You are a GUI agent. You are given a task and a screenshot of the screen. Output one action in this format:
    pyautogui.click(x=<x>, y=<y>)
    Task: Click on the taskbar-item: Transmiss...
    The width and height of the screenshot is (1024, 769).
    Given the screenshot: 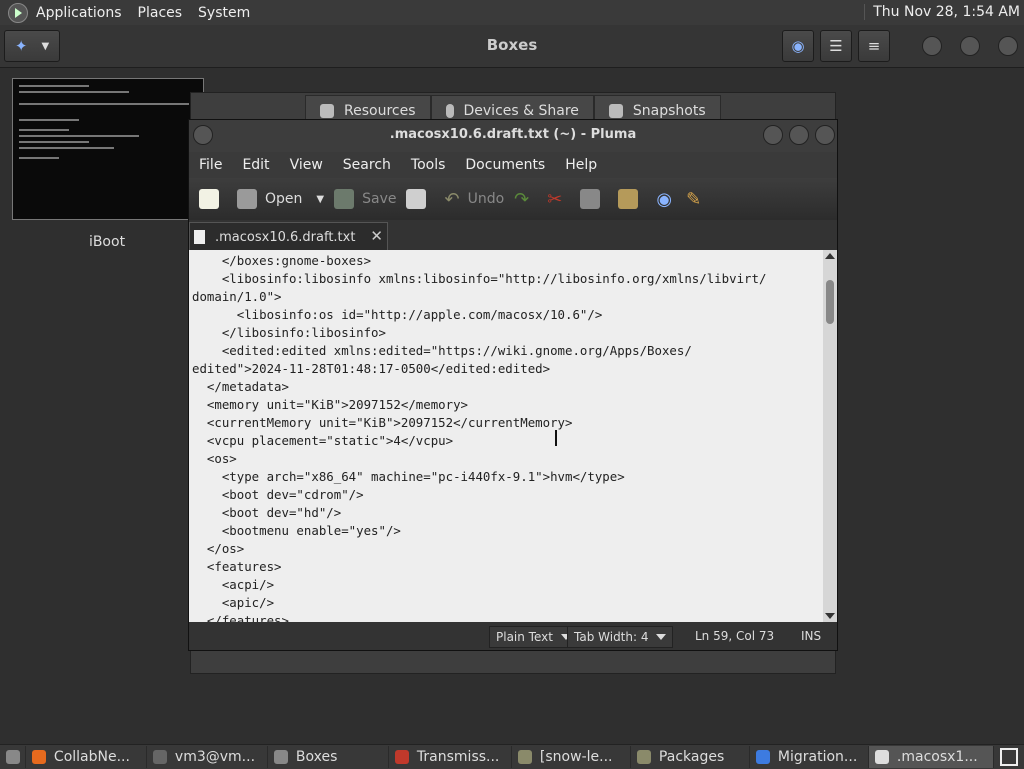 What is the action you would take?
    pyautogui.click(x=450, y=757)
    